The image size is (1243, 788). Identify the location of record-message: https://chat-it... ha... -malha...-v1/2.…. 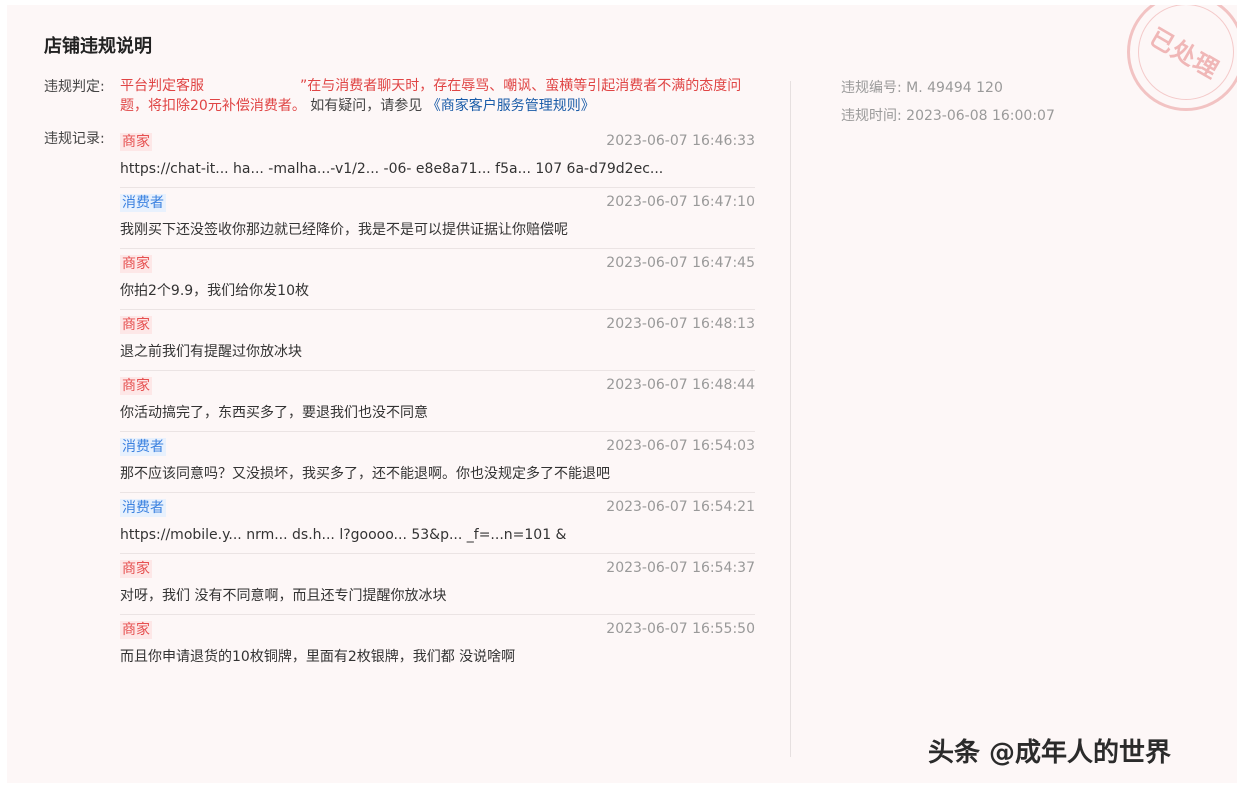
(437, 169).